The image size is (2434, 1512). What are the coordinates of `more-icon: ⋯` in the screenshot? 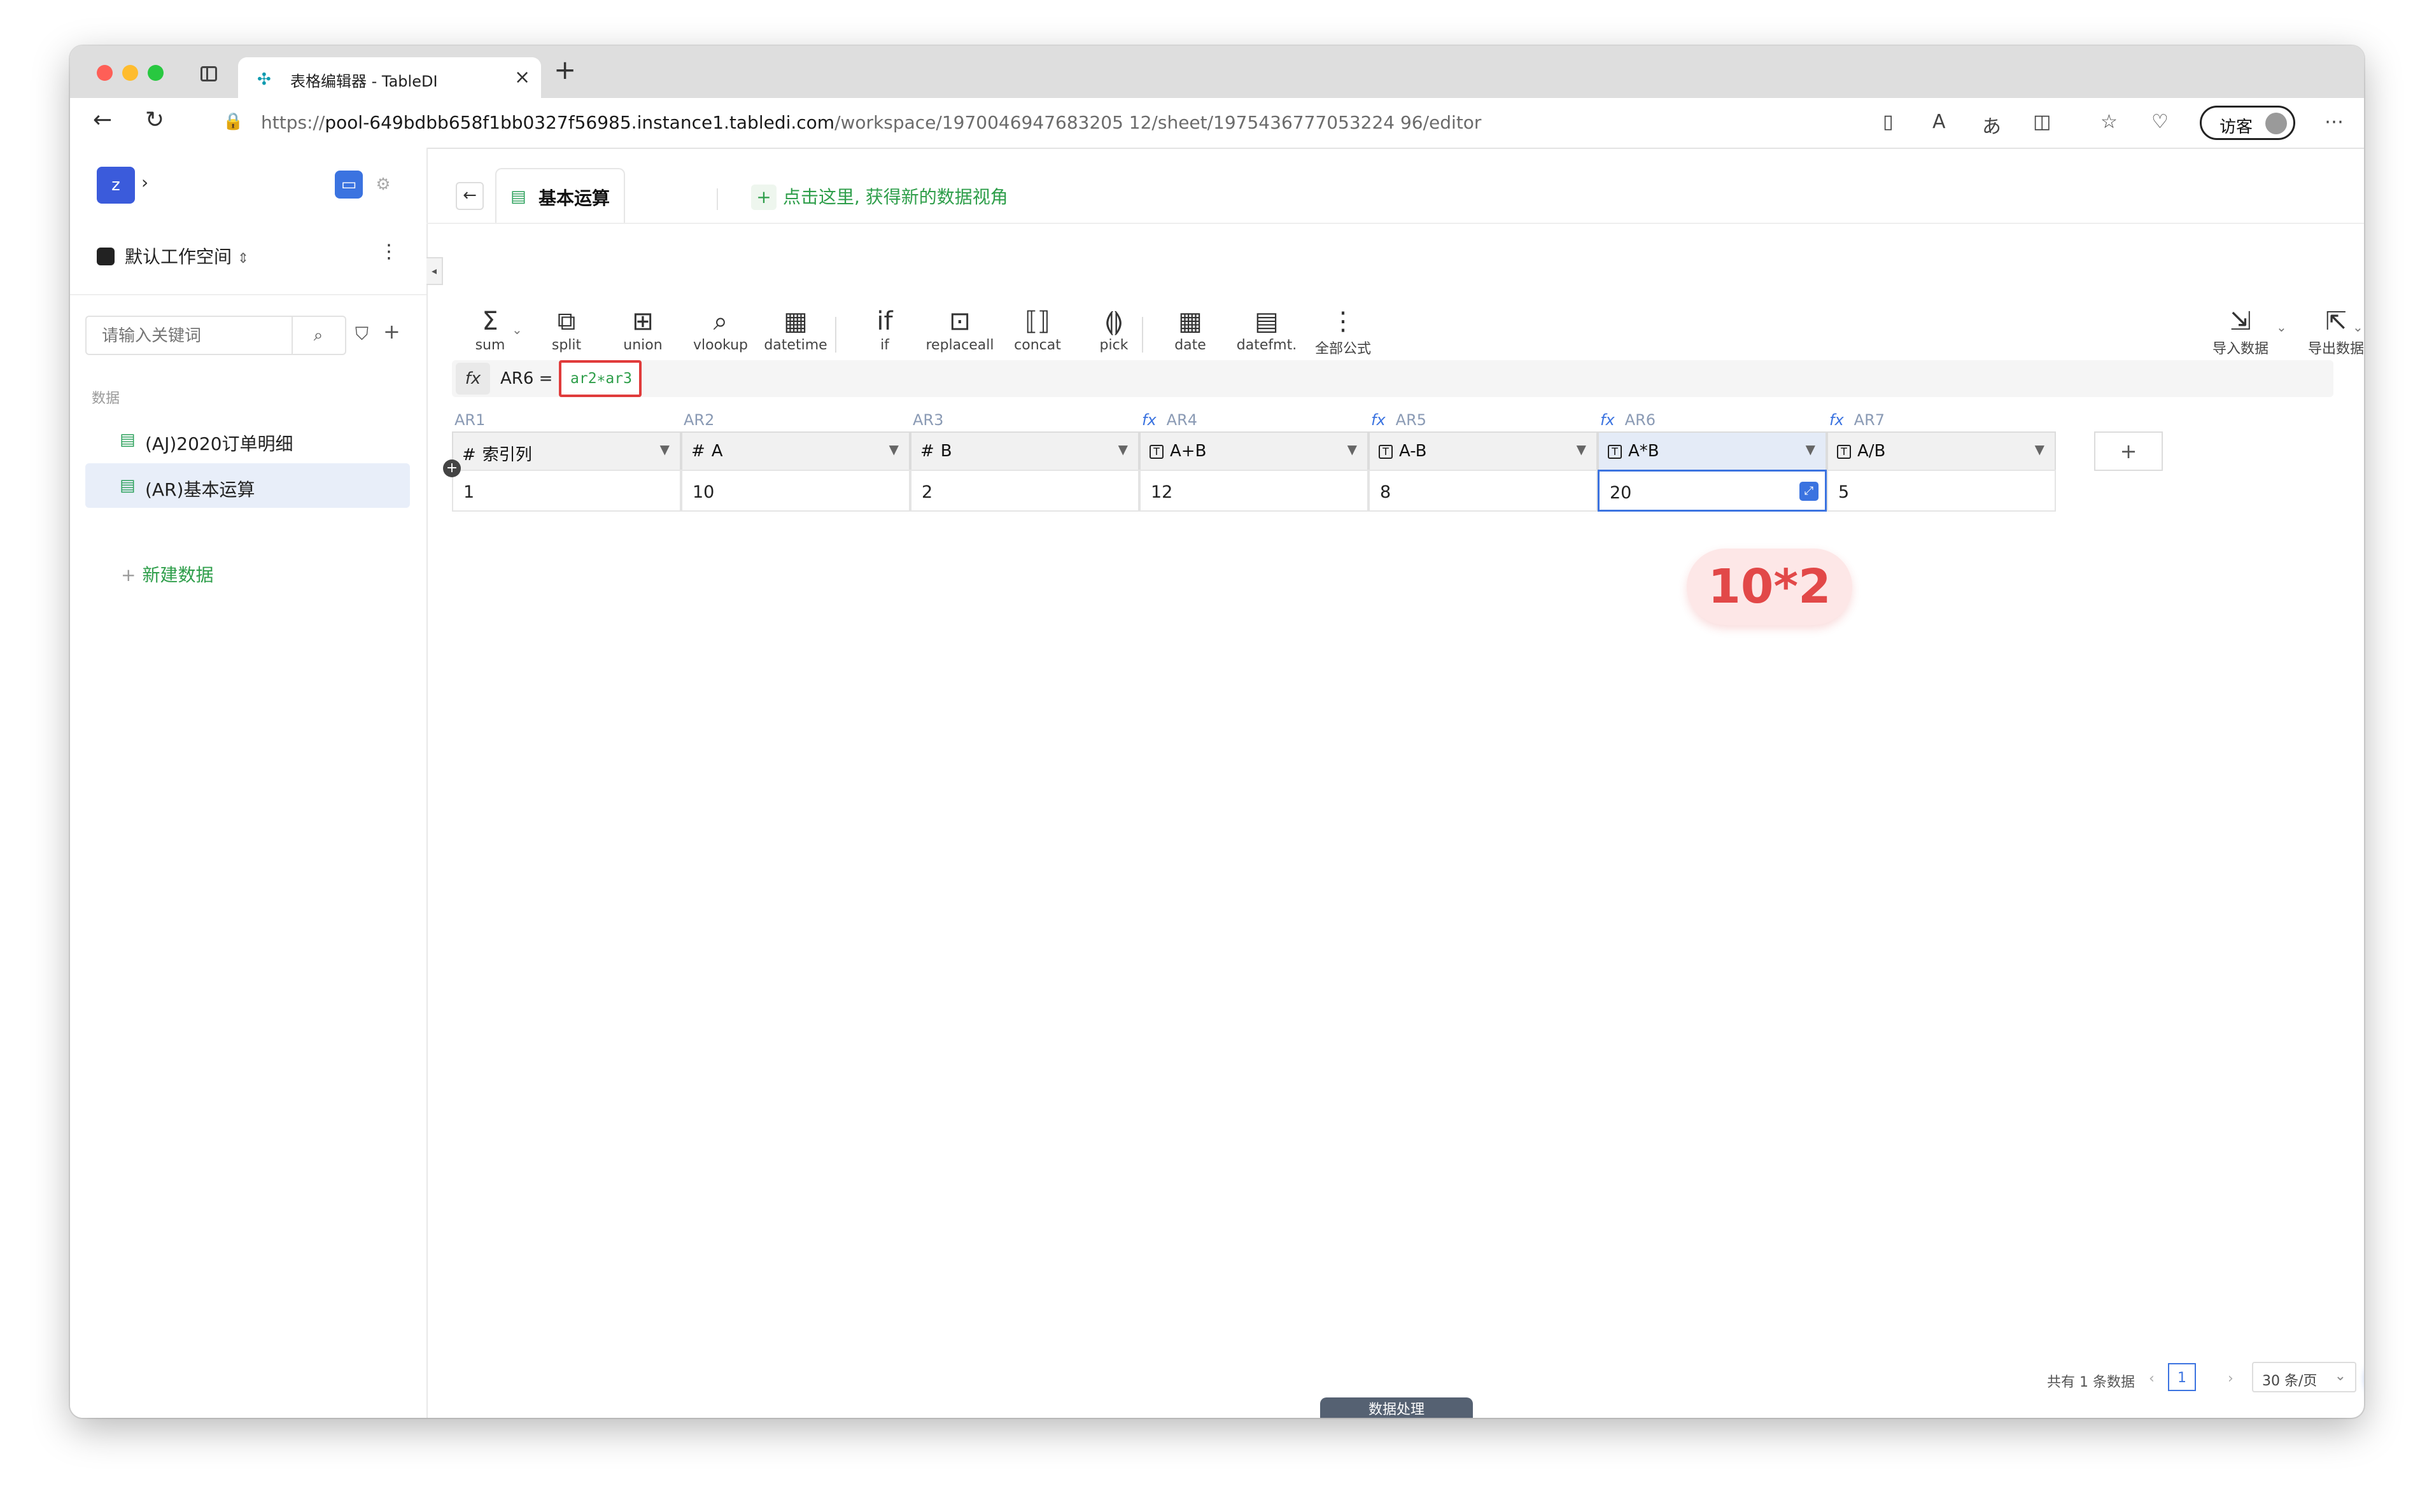 It's located at (2334, 122).